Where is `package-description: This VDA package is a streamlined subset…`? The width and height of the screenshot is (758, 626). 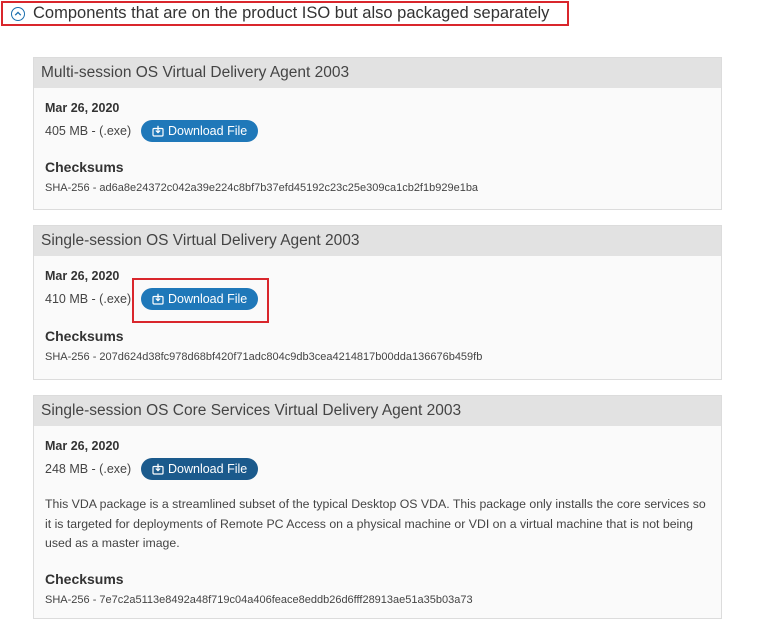 package-description: This VDA package is a streamlined subset… is located at coordinates (375, 523).